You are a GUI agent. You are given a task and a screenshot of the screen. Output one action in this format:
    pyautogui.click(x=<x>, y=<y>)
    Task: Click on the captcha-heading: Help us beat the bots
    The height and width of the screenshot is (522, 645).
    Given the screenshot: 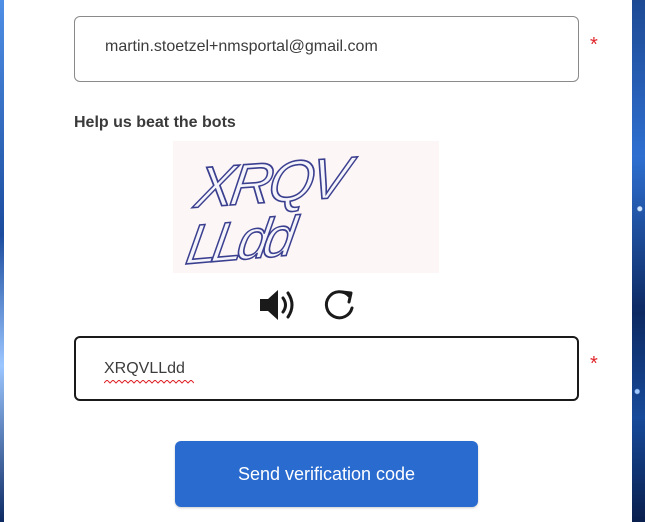 What is the action you would take?
    pyautogui.click(x=155, y=122)
    